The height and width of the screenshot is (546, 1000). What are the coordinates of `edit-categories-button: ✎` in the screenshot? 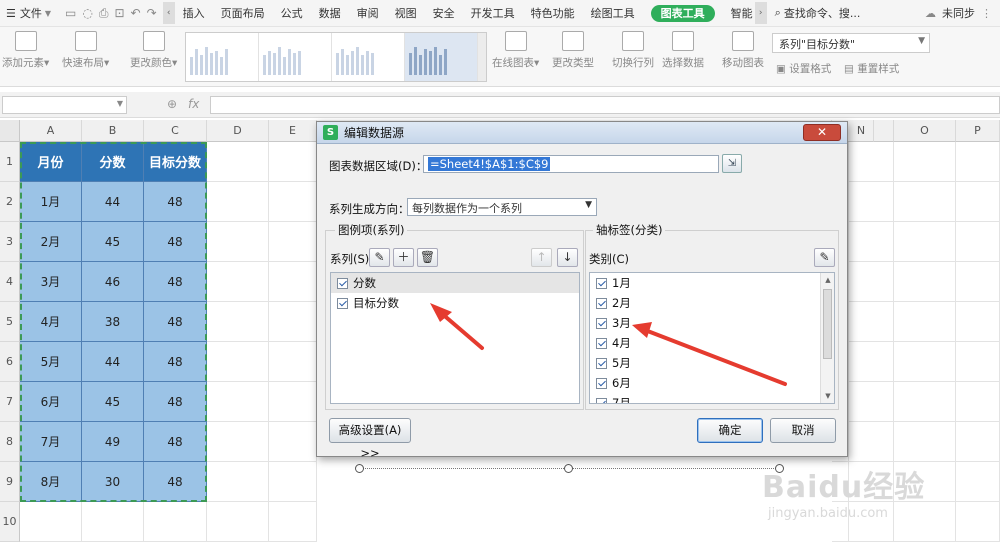 It's located at (824, 257).